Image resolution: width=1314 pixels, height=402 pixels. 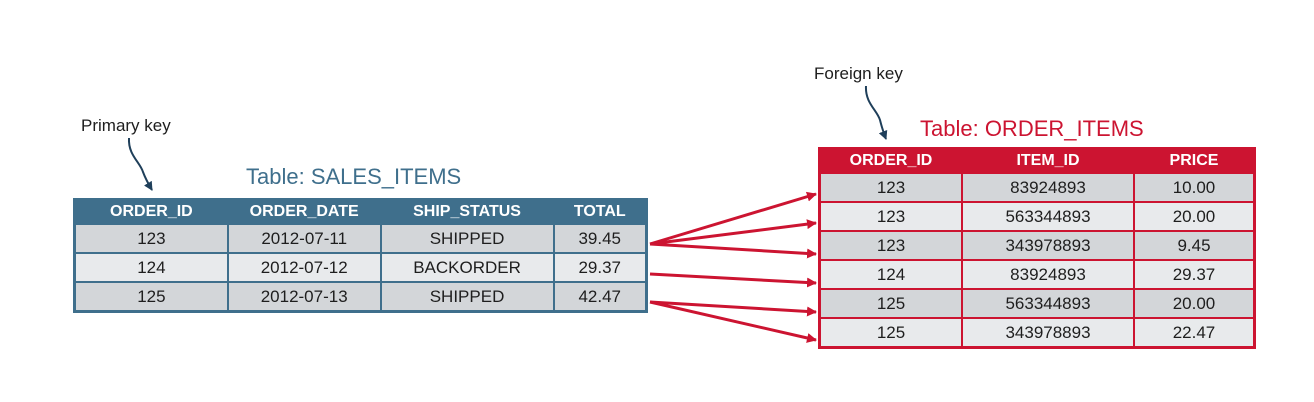 I want to click on primary-key-arrow, so click(x=140, y=164).